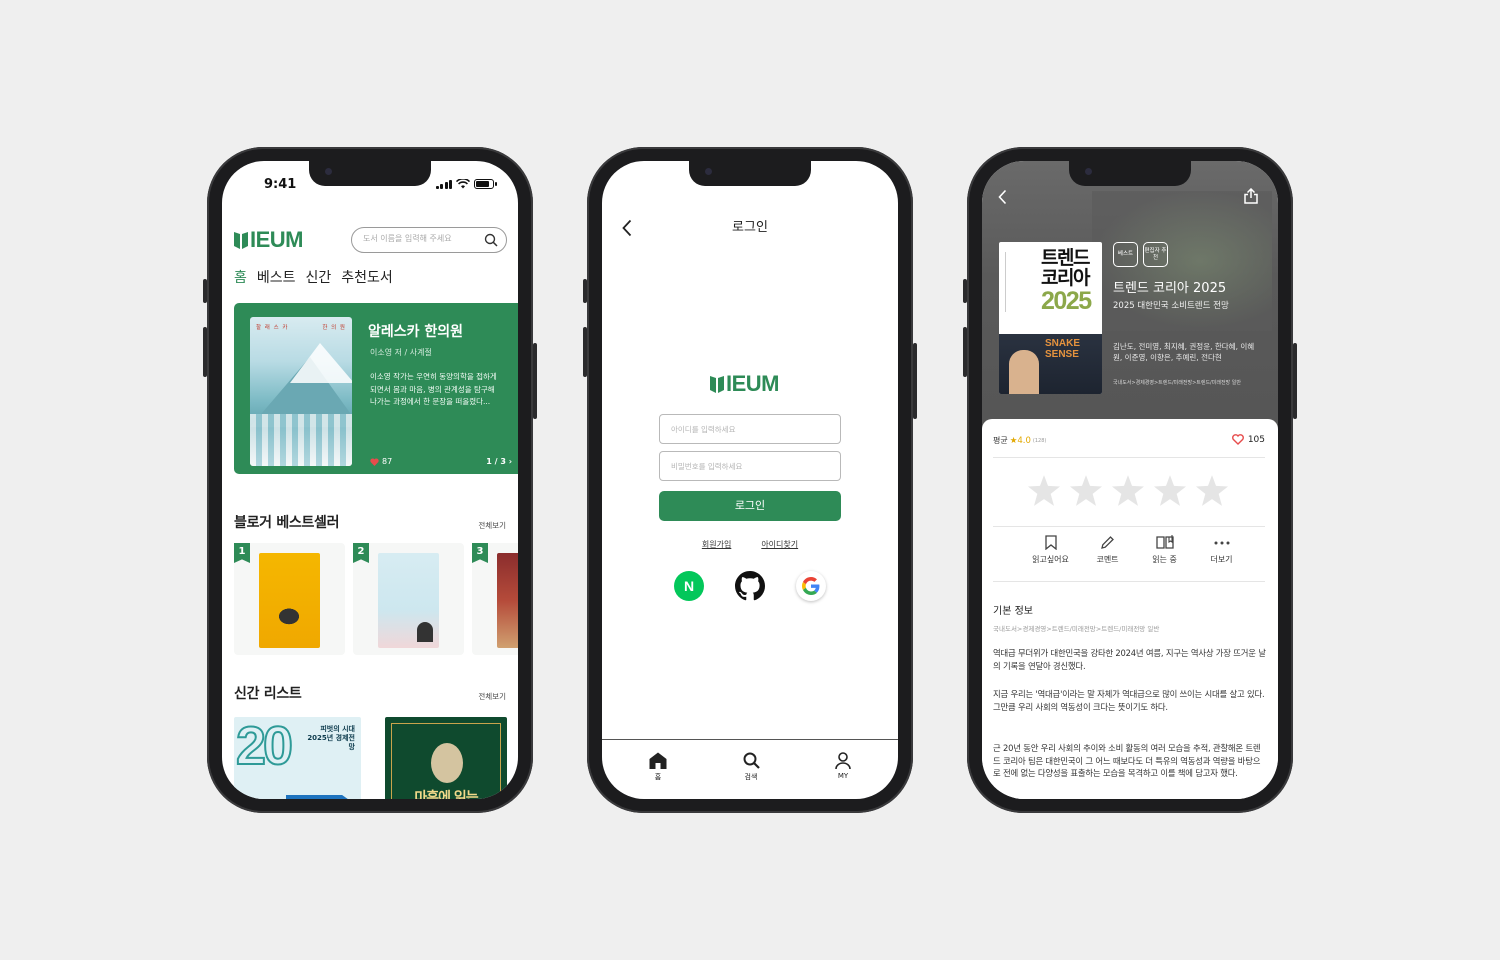 The height and width of the screenshot is (960, 1500). I want to click on password-field, so click(750, 466).